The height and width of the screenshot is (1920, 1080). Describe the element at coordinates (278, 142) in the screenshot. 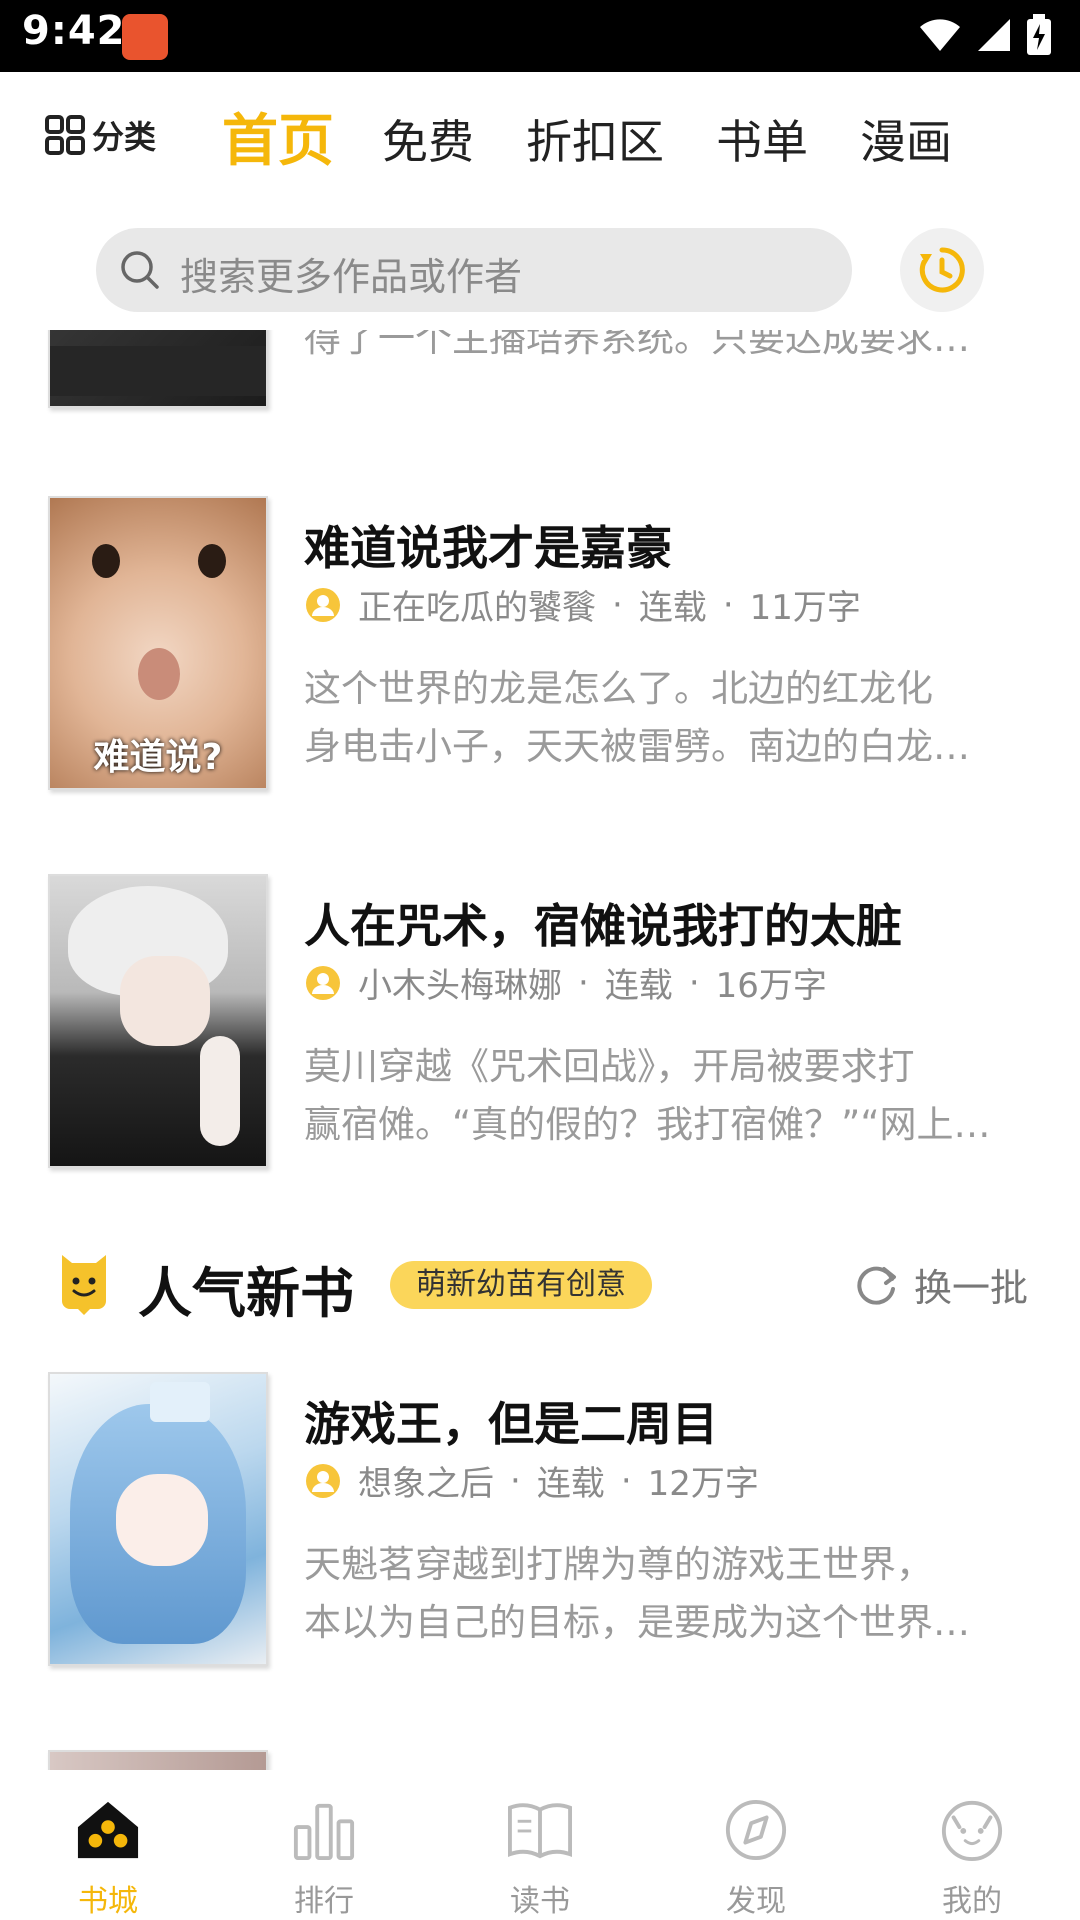

I see `tab-home: 首页` at that location.